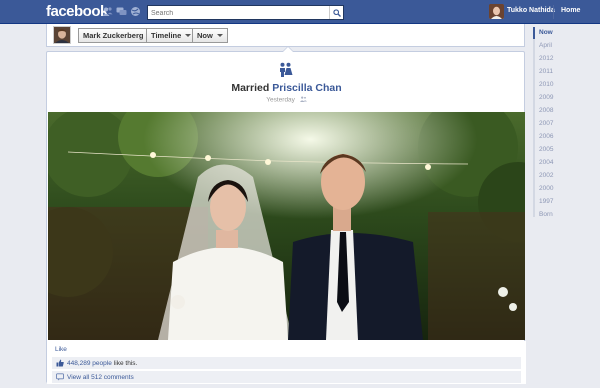  I want to click on friends-icon, so click(107, 11).